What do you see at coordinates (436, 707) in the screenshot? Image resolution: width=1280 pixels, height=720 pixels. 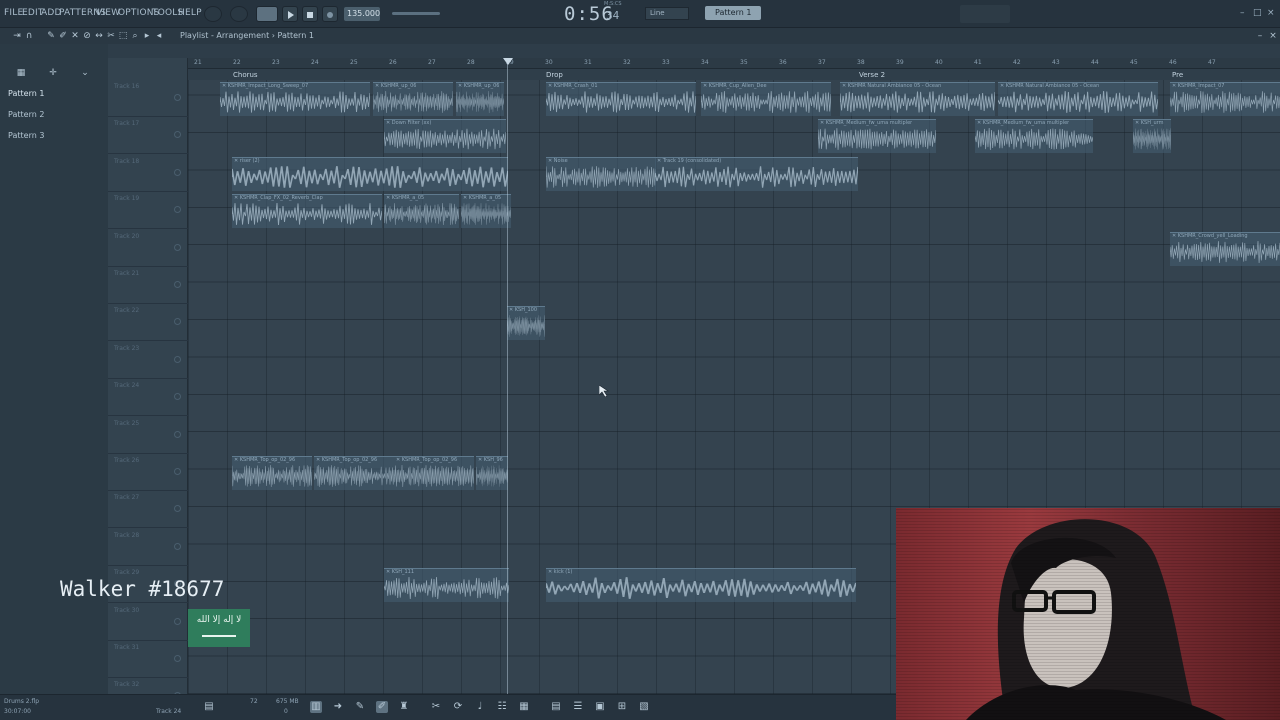 I see `cut-icon: ✂` at bounding box center [436, 707].